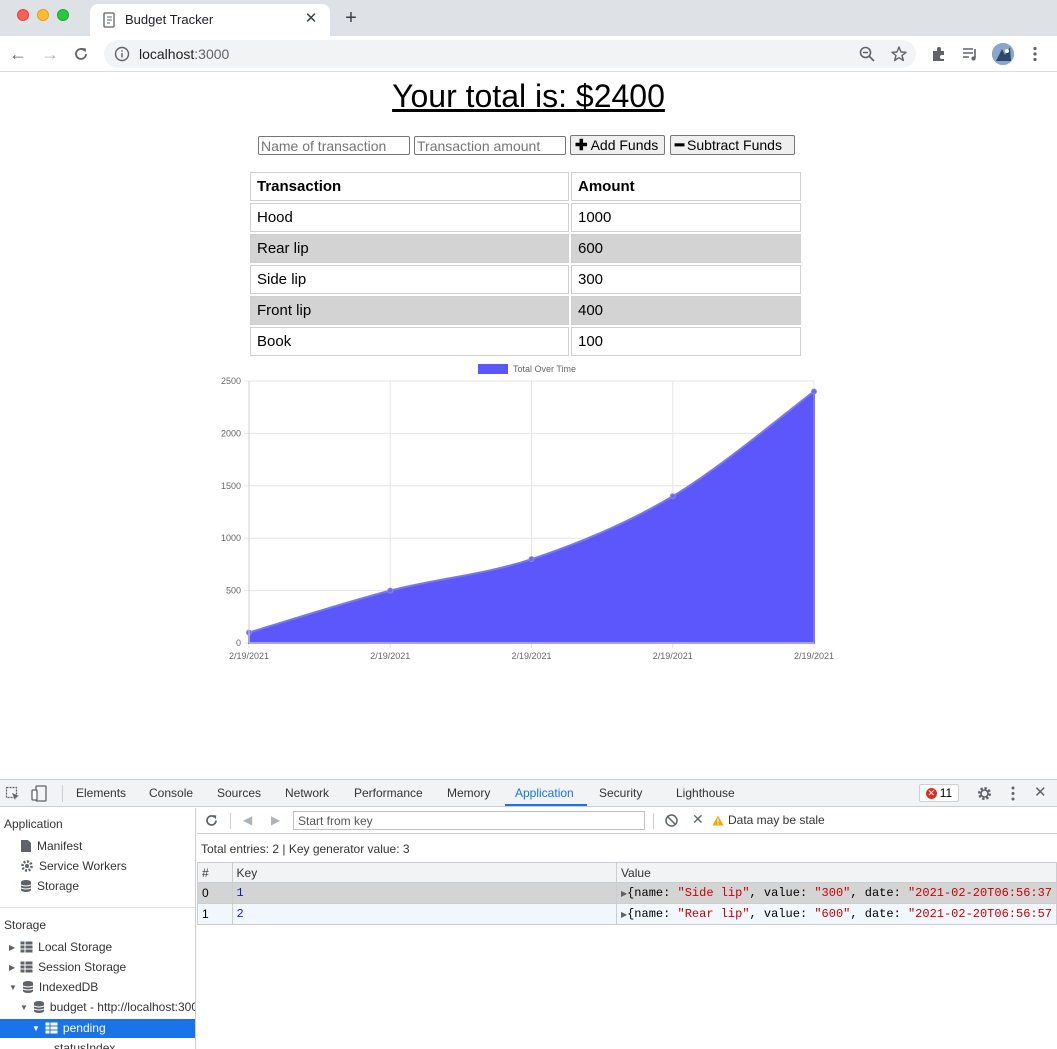 The width and height of the screenshot is (1057, 1049). What do you see at coordinates (1003, 54) in the screenshot?
I see `profile-avatar` at bounding box center [1003, 54].